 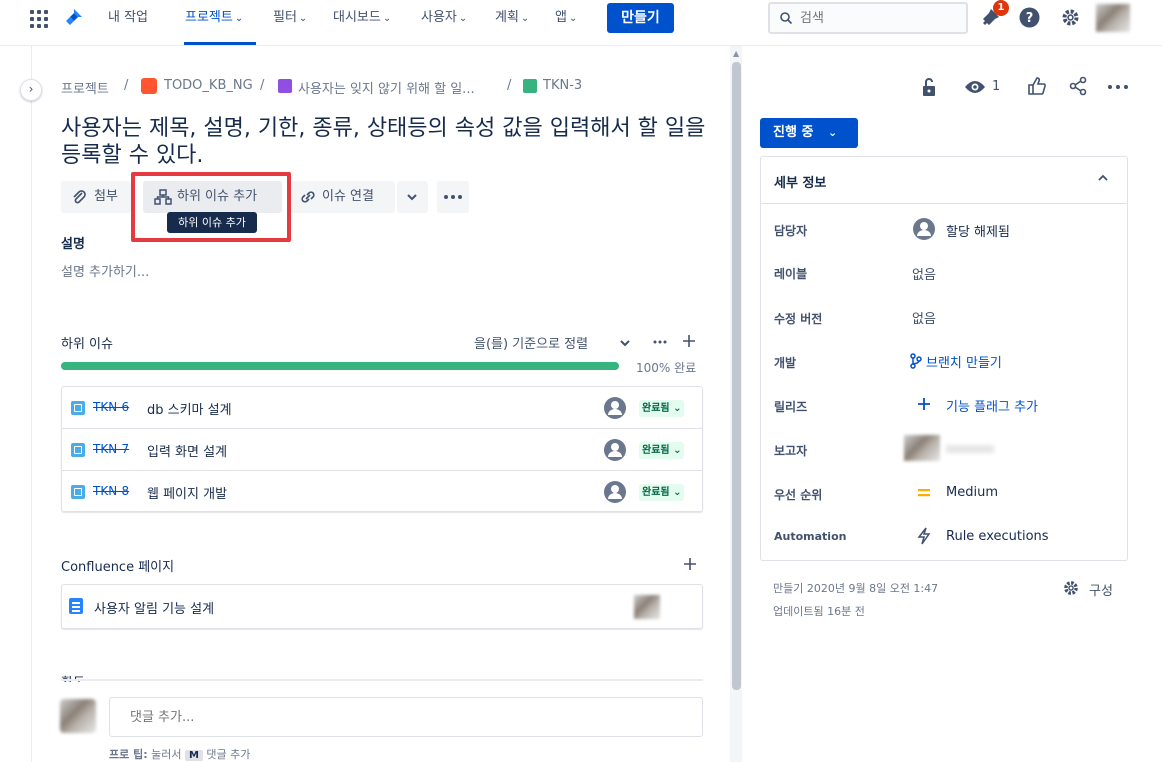 What do you see at coordinates (736, 376) in the screenshot?
I see `scrollbar-thumb` at bounding box center [736, 376].